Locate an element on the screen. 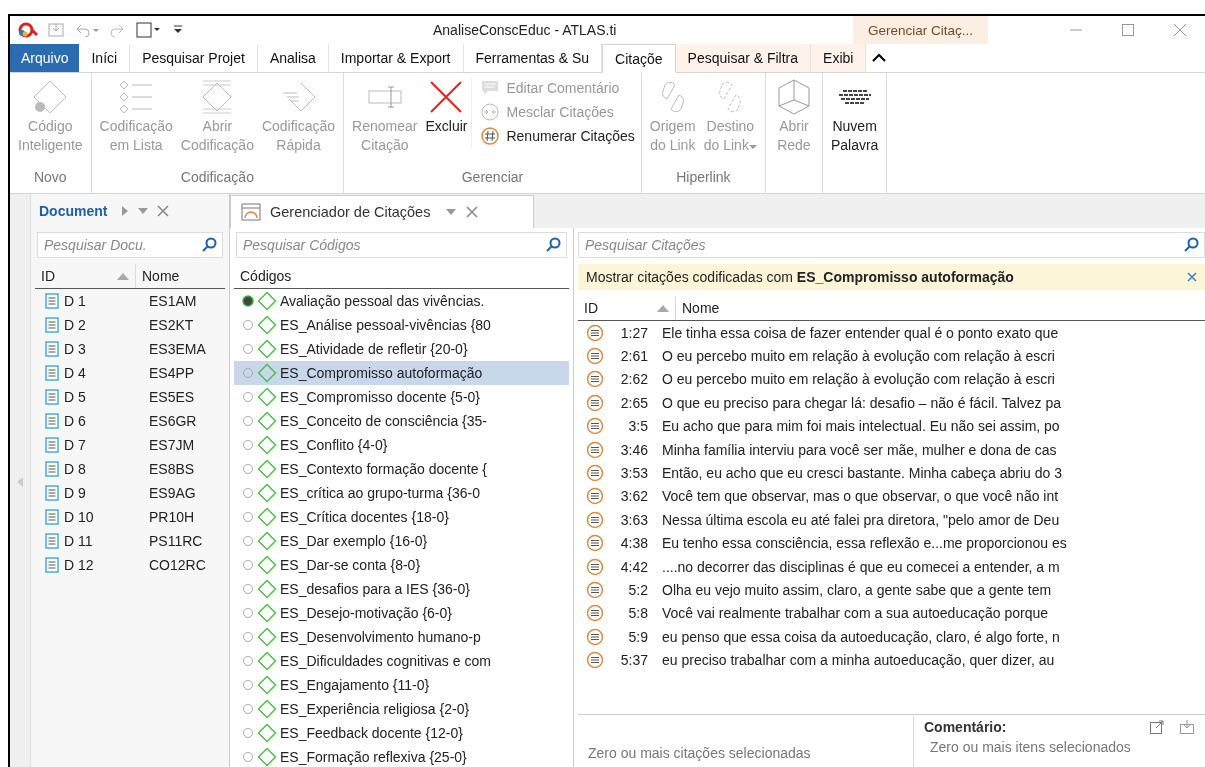 This screenshot has height=767, width=1205. table-cell: D 1 is located at coordinates (75, 301).